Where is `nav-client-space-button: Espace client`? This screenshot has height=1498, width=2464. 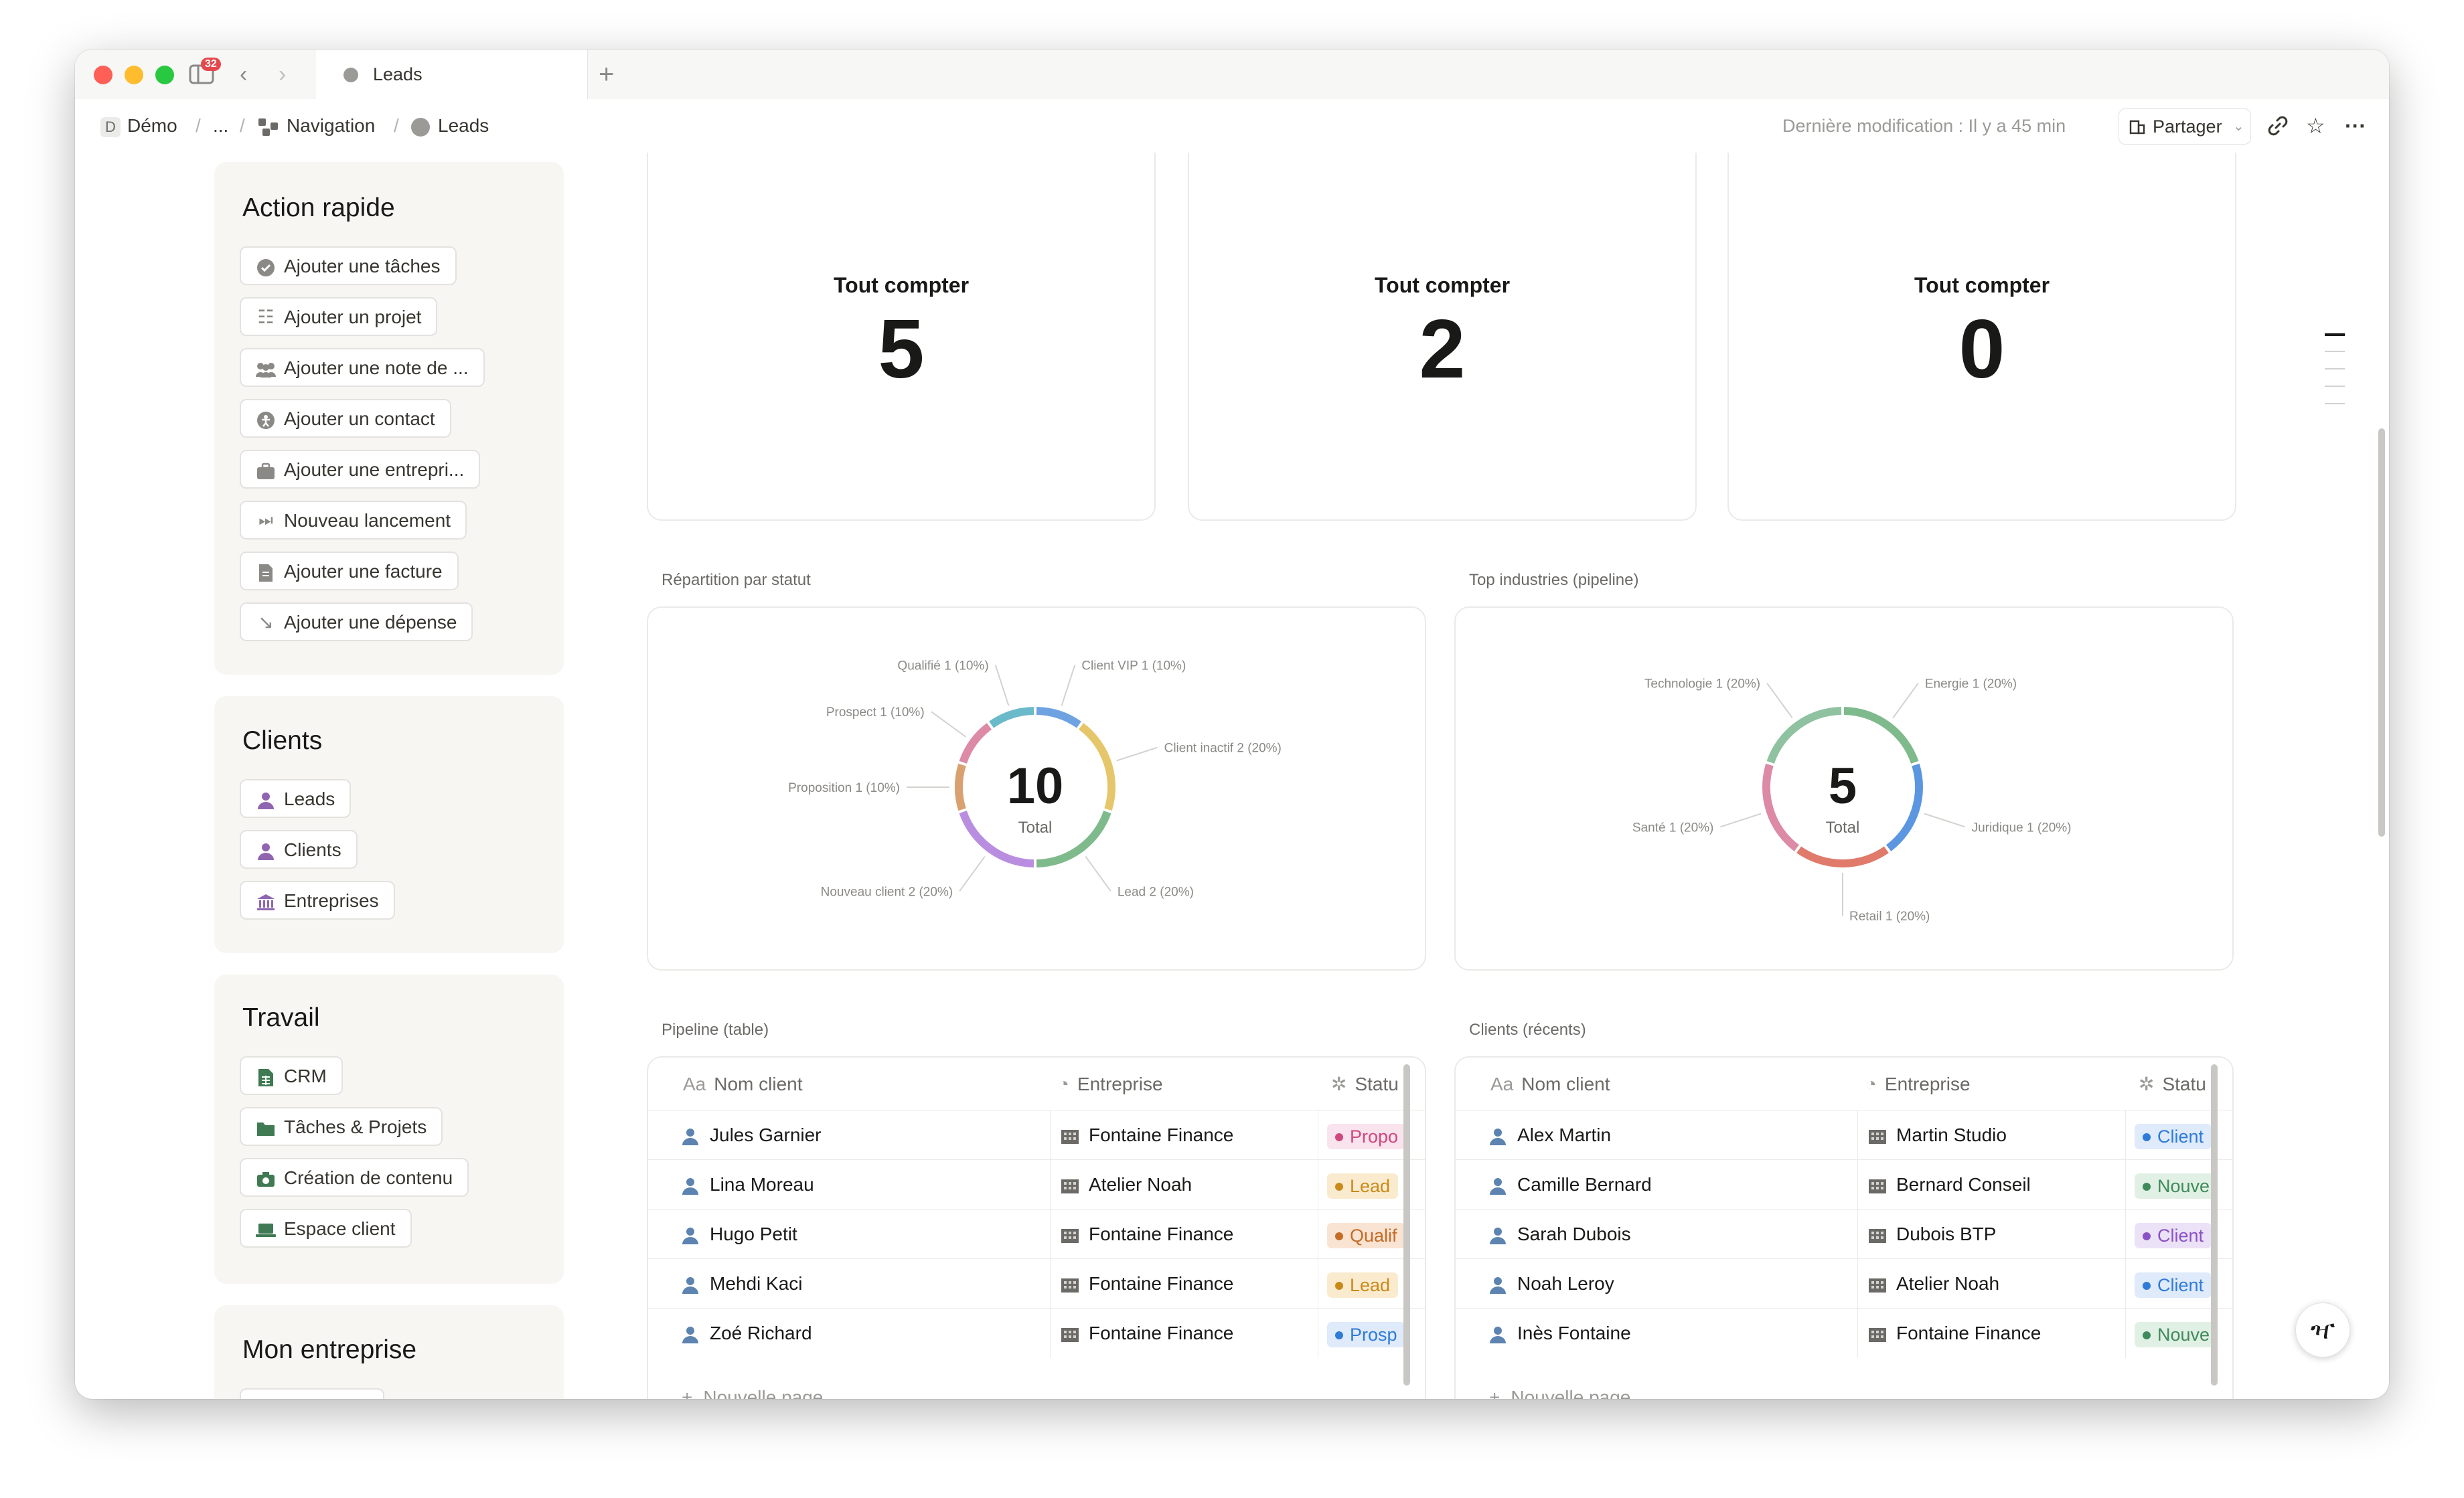 nav-client-space-button: Espace client is located at coordinates (326, 1228).